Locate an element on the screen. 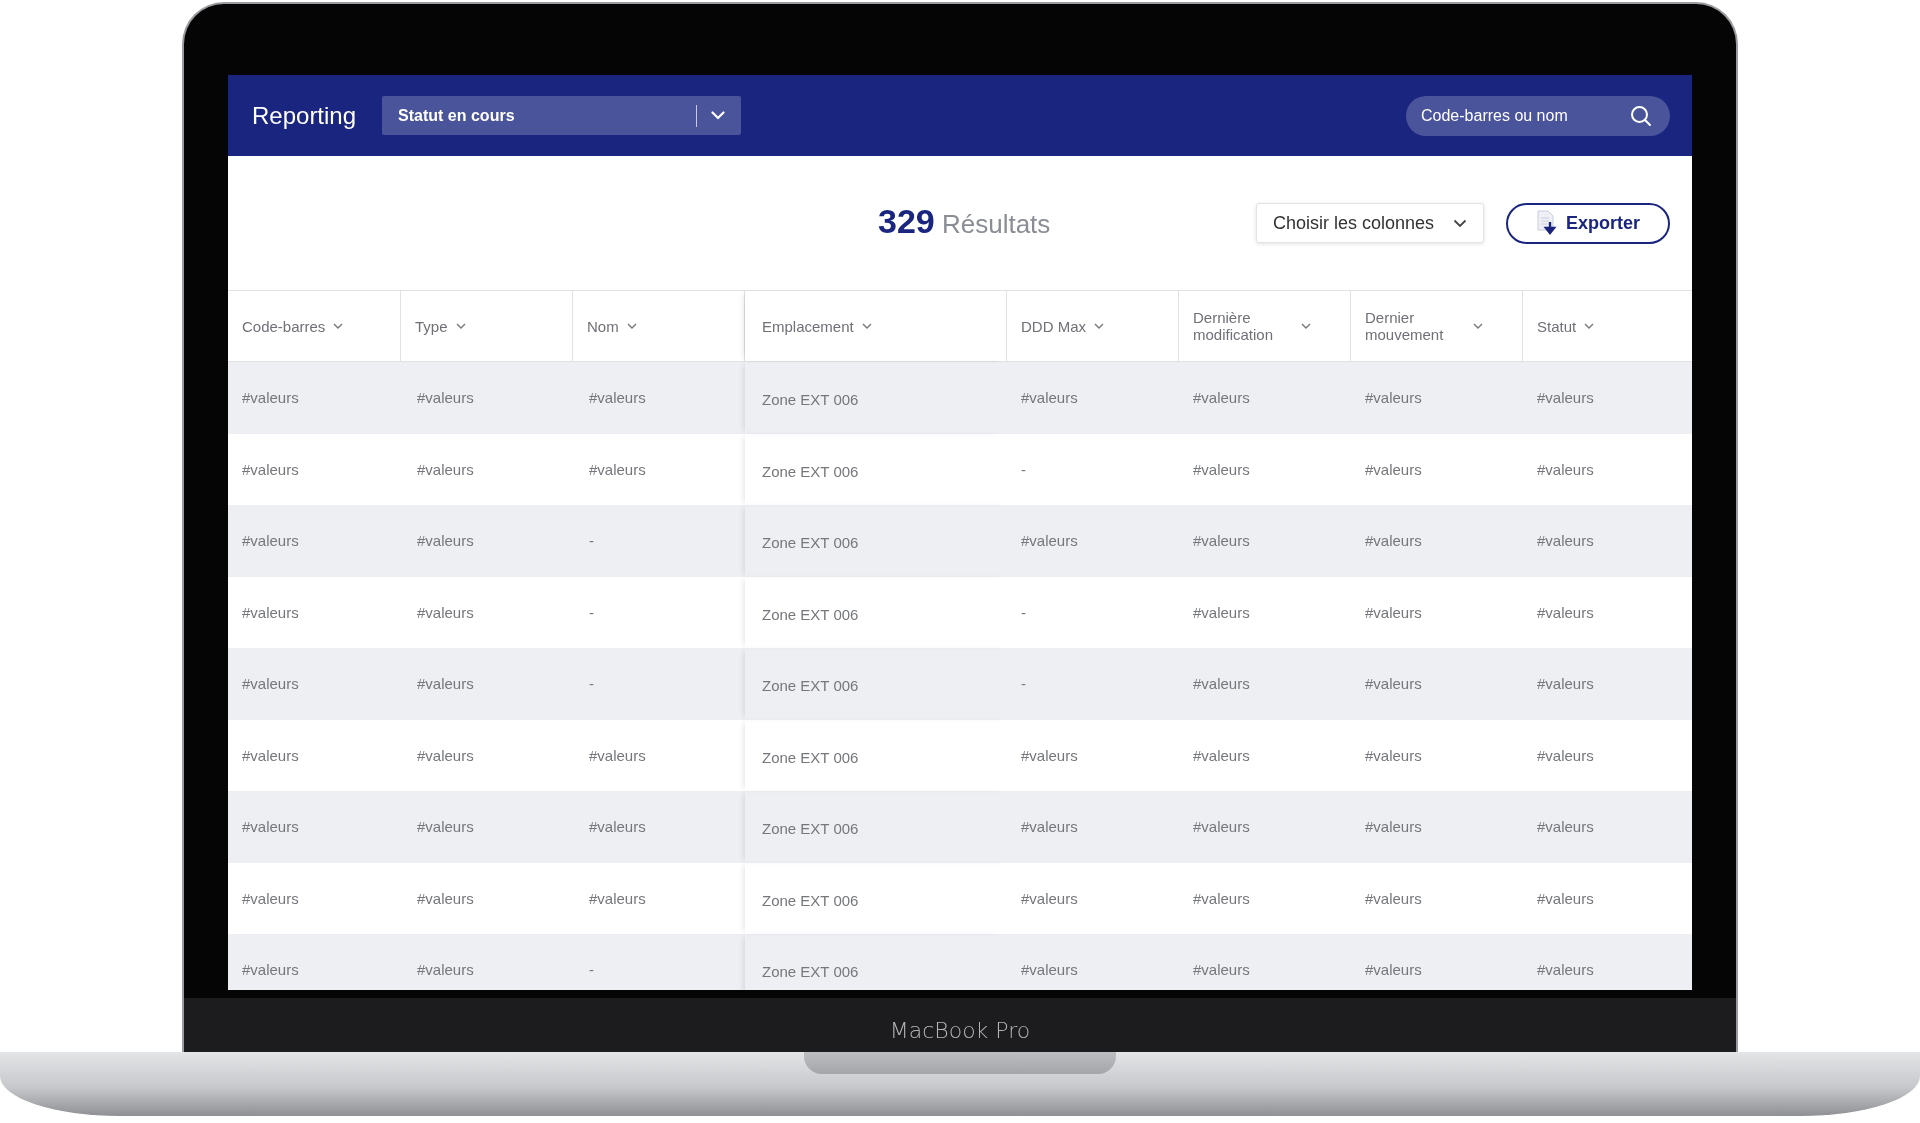  status-dropdown: Statut en cours is located at coordinates (562, 115).